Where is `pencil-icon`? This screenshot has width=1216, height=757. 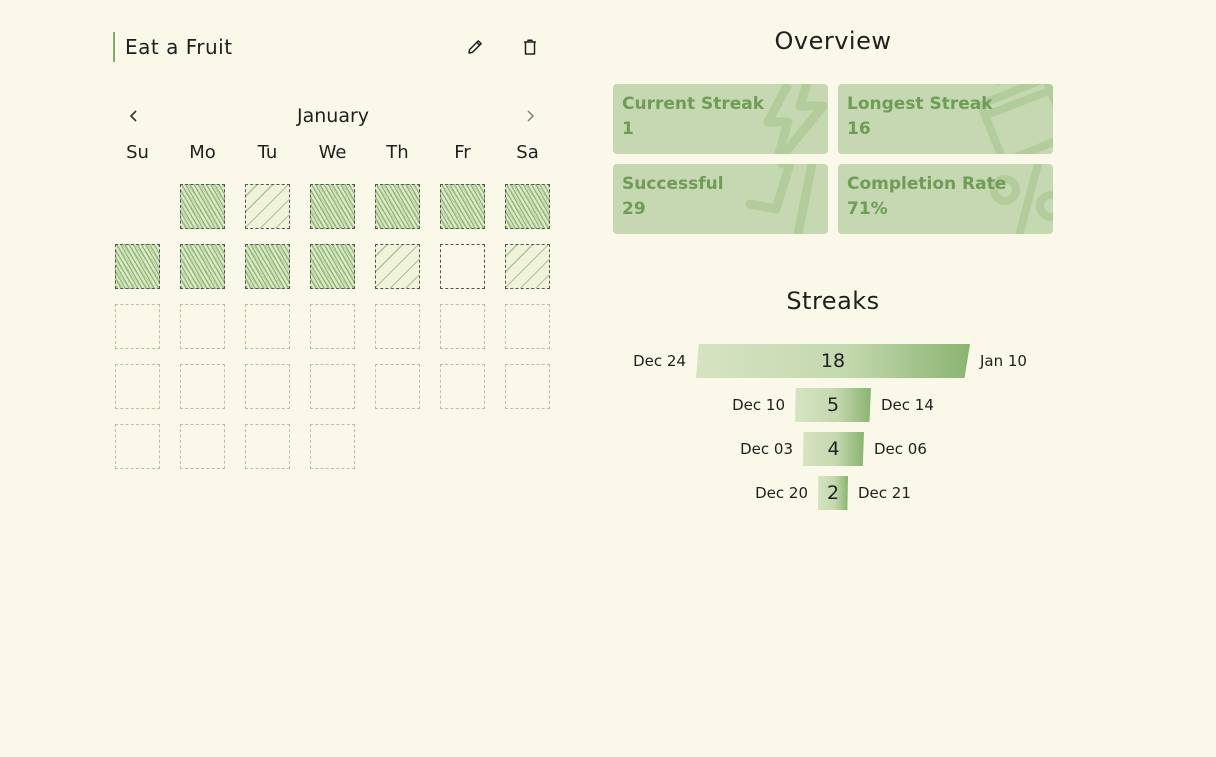 pencil-icon is located at coordinates (475, 47).